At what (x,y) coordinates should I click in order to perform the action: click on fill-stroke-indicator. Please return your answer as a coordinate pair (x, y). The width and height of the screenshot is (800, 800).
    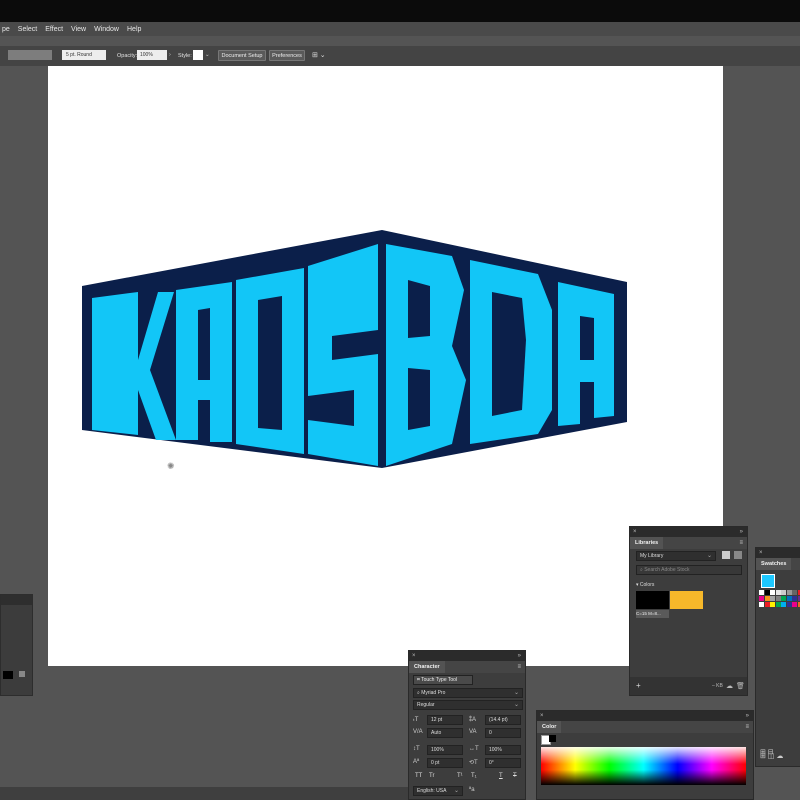
    Looking at the image, I should click on (768, 581).